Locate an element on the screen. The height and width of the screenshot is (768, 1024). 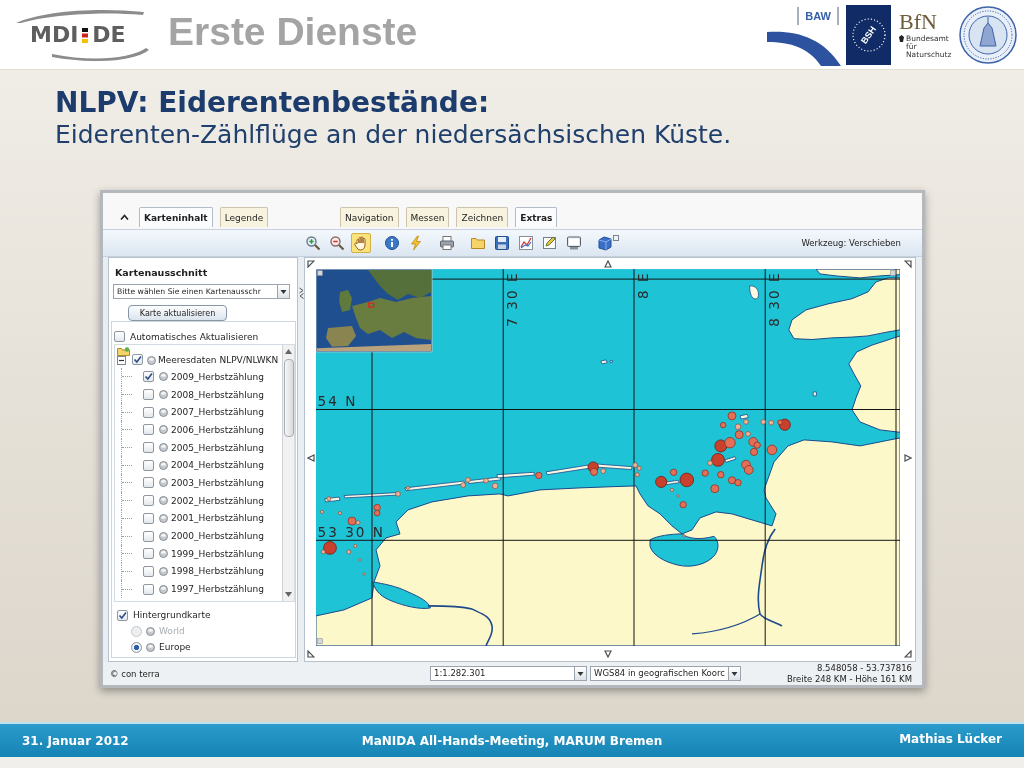
hand-icon is located at coordinates (361, 243).